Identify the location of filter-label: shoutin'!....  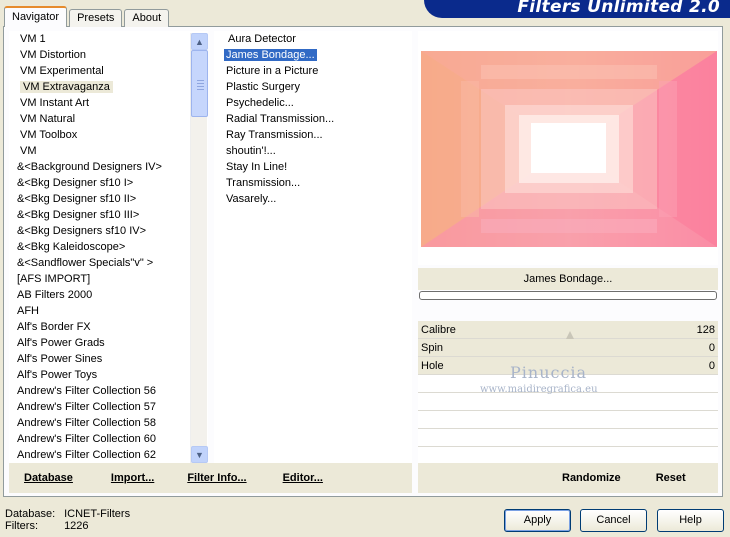
(251, 151).